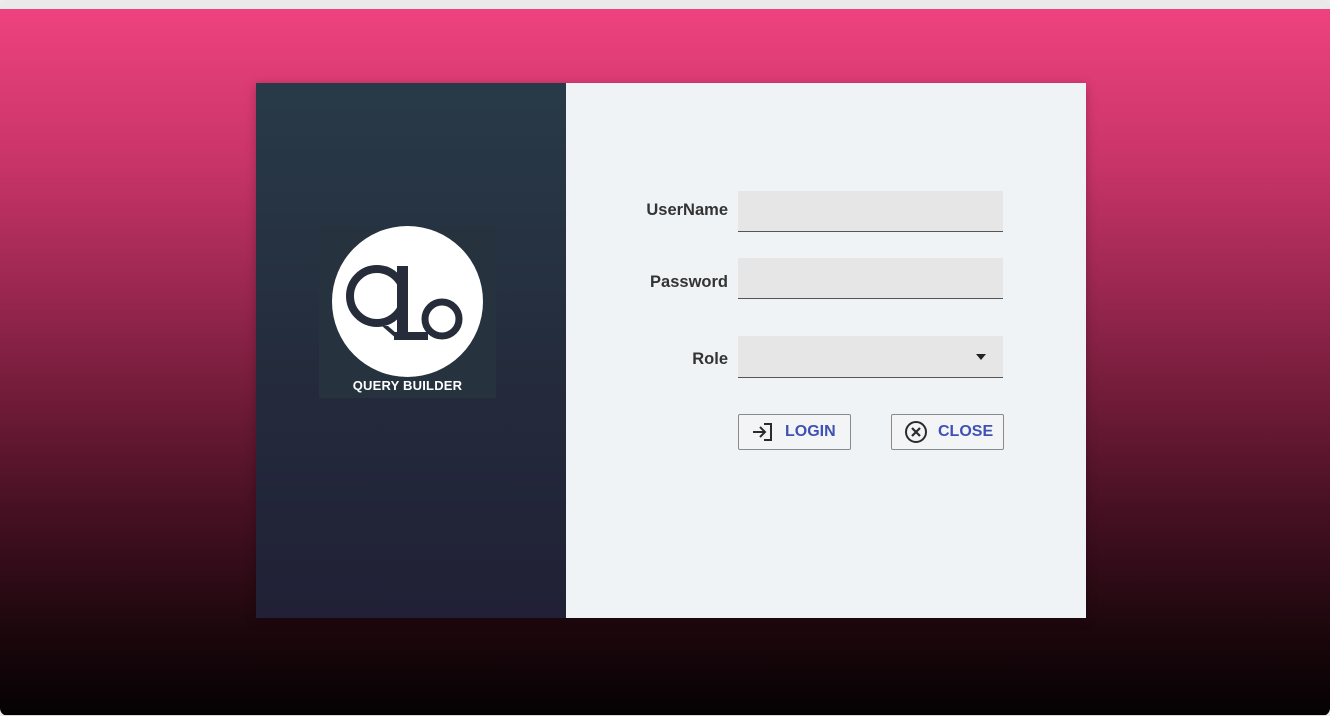 Image resolution: width=1330 pixels, height=716 pixels. What do you see at coordinates (407, 385) in the screenshot?
I see `logo-text: QUERY BUILDER` at bounding box center [407, 385].